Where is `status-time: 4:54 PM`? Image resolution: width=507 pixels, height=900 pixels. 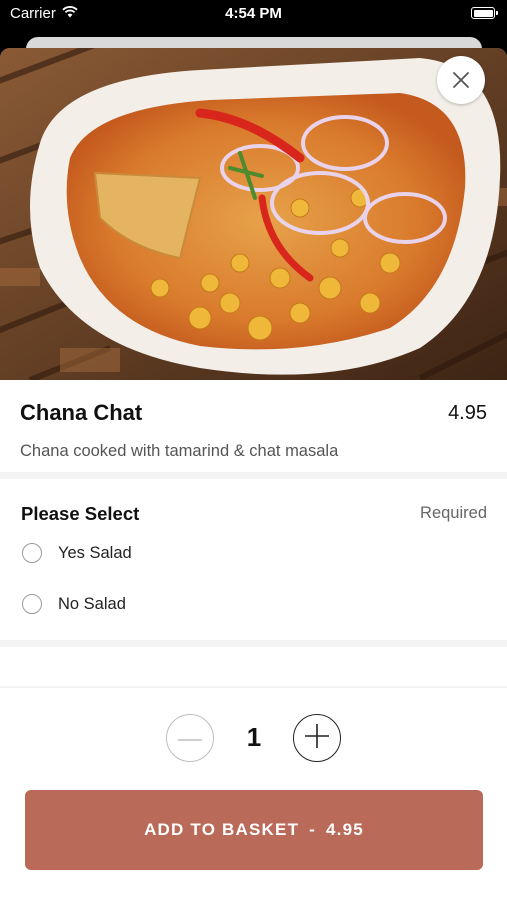
status-time: 4:54 PM is located at coordinates (253, 13).